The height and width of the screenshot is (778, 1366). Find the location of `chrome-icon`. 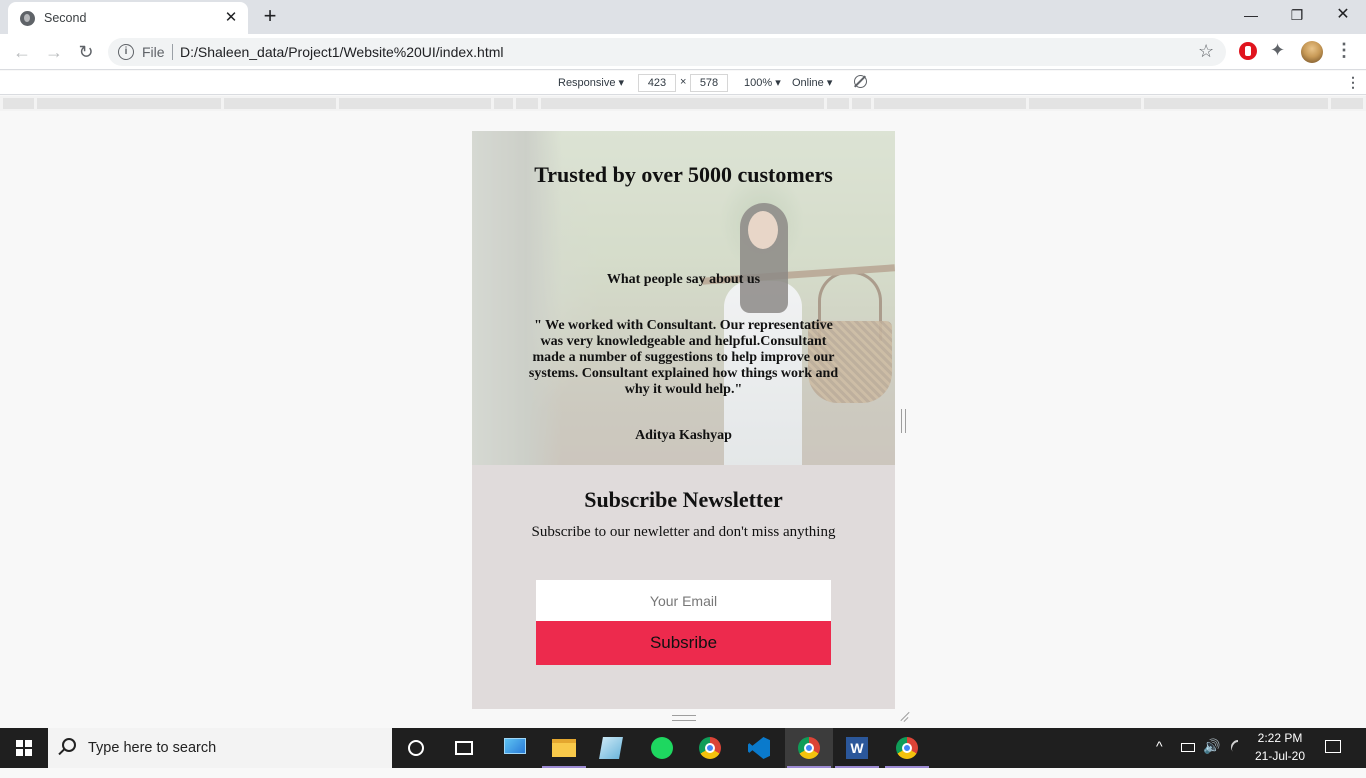

chrome-icon is located at coordinates (710, 748).